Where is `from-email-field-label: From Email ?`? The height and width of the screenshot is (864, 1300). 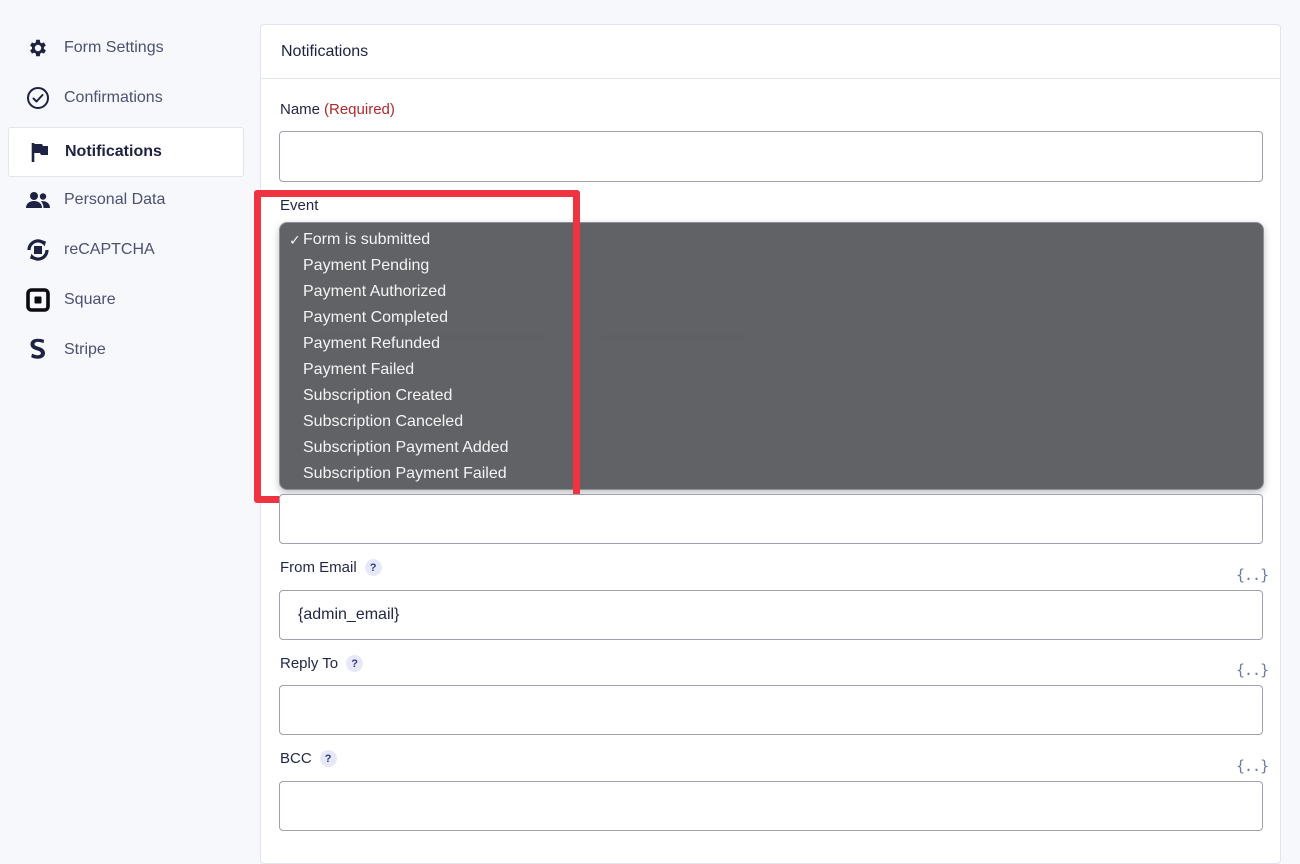
from-email-field-label: From Email ? is located at coordinates (331, 567).